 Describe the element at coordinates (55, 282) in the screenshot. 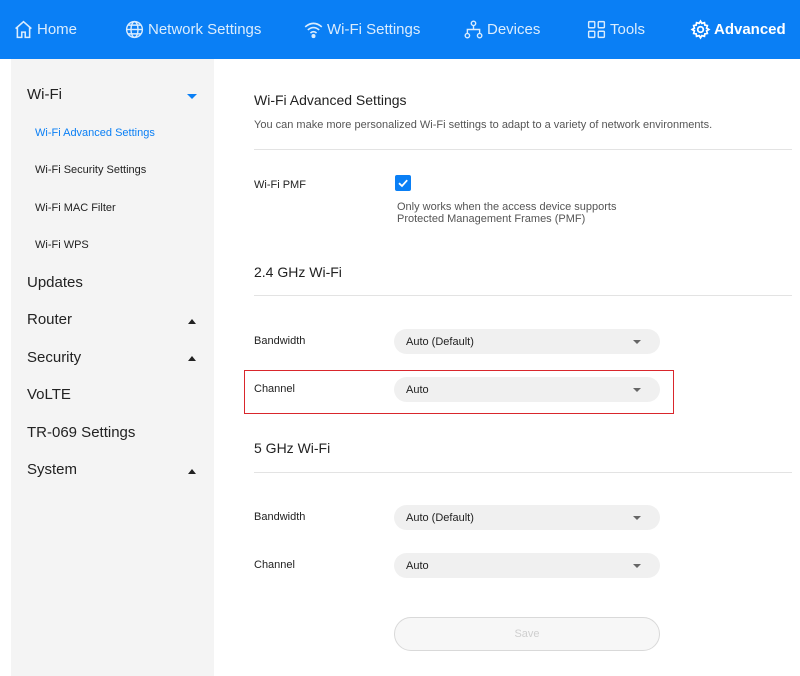

I see `sidebar-item-updates: Updates` at that location.